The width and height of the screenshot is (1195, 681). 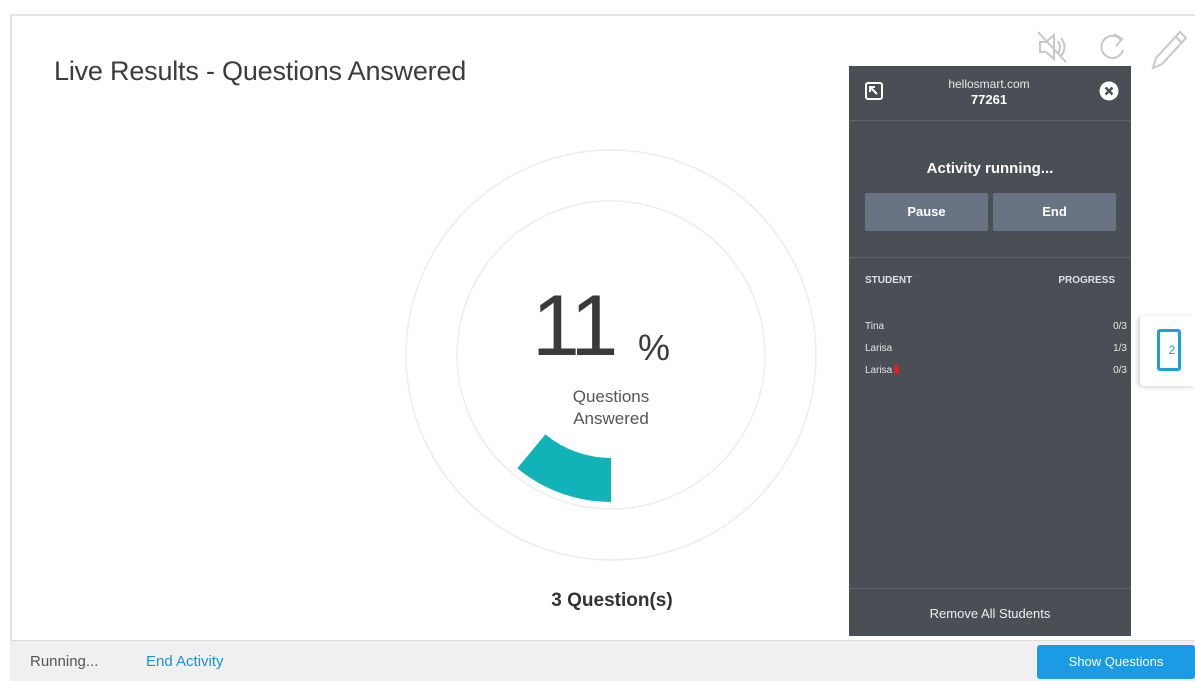 I want to click on student-progress: 1/3, so click(x=1120, y=348).